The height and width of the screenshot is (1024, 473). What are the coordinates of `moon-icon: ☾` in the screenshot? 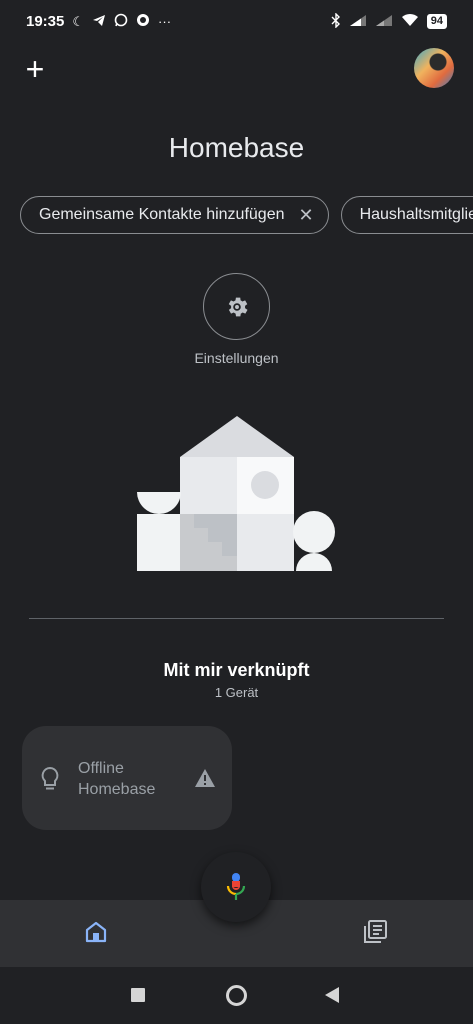 It's located at (78, 21).